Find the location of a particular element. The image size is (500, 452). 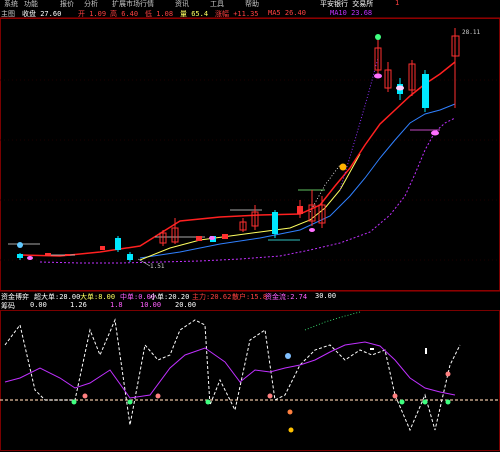

sub-signals is located at coordinates (261, 390).